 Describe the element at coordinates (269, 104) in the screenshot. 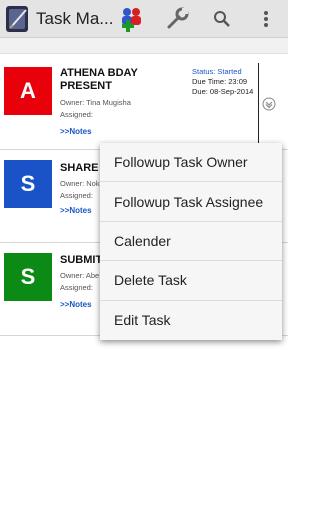

I see `expand-chevron-icon` at that location.